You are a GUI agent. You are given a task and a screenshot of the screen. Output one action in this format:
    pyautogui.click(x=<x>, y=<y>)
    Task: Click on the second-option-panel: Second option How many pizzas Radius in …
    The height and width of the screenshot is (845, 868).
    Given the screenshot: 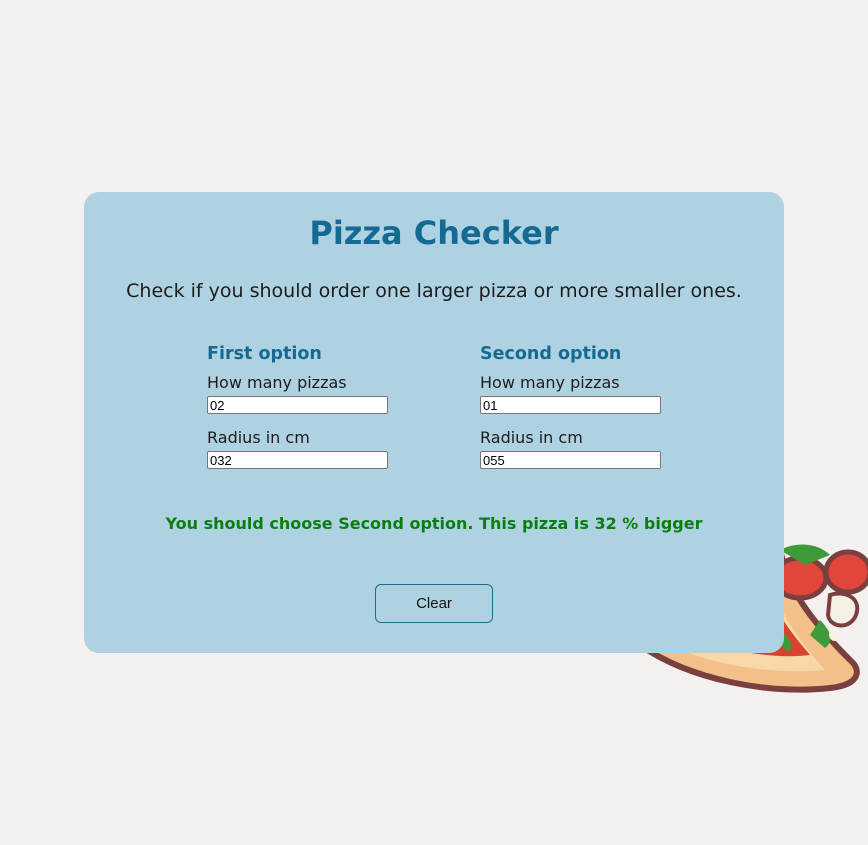 What is the action you would take?
    pyautogui.click(x=580, y=413)
    